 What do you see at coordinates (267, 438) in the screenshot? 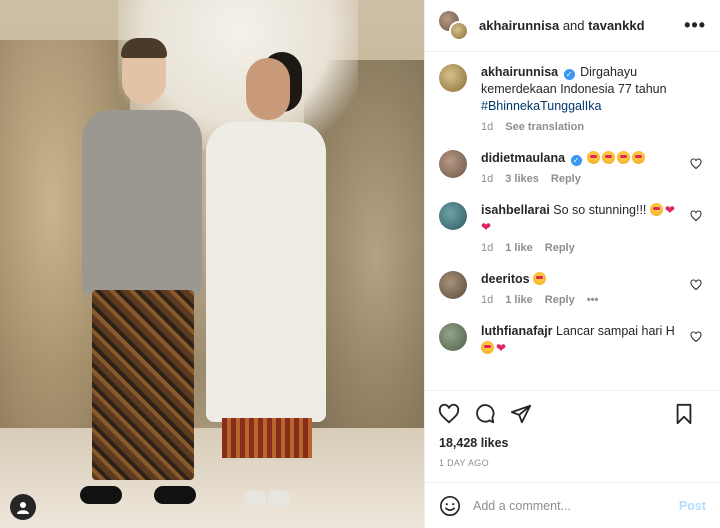
I see `woman-skirt` at bounding box center [267, 438].